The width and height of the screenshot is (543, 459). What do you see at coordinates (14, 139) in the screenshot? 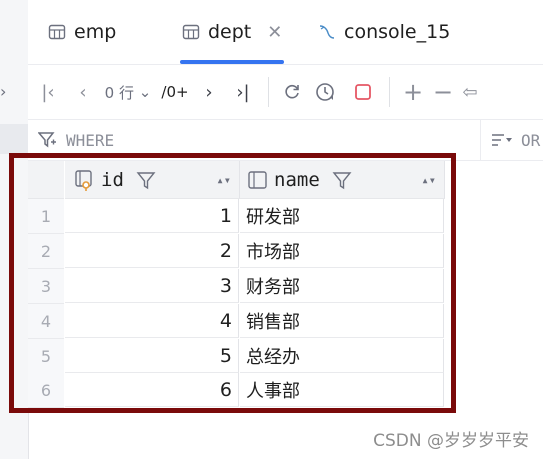
I see `panel-tab-stub` at bounding box center [14, 139].